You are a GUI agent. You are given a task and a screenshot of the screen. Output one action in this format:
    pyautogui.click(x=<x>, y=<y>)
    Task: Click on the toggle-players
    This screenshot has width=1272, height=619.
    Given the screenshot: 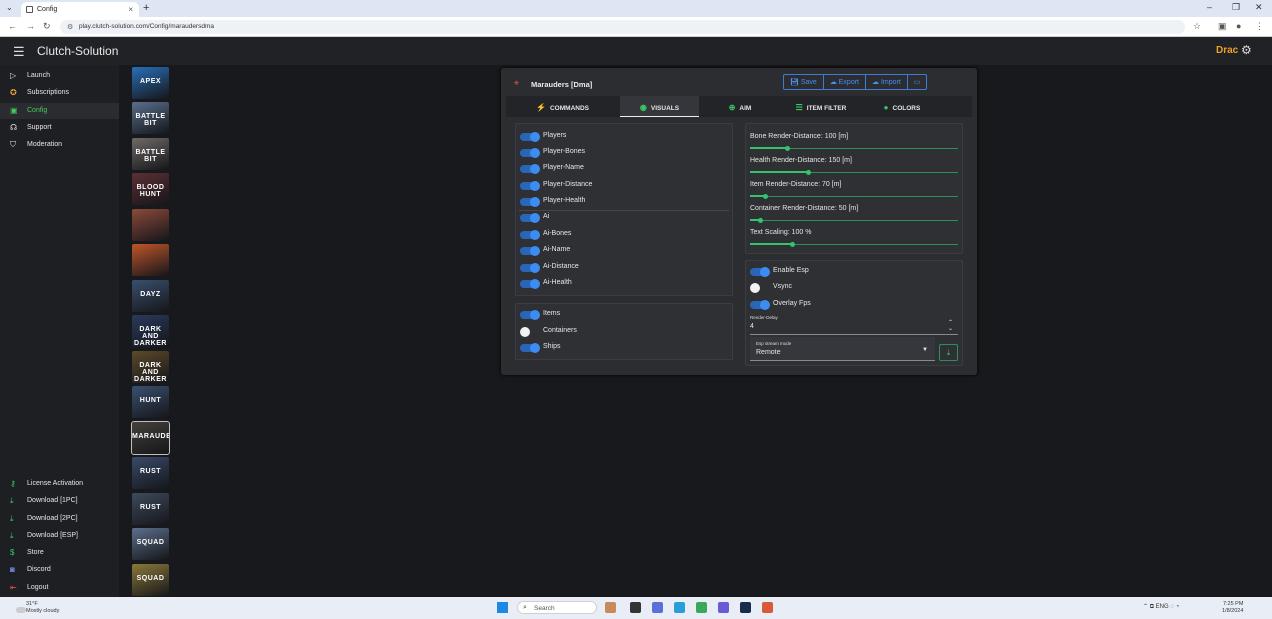 What is the action you would take?
    pyautogui.click(x=530, y=137)
    